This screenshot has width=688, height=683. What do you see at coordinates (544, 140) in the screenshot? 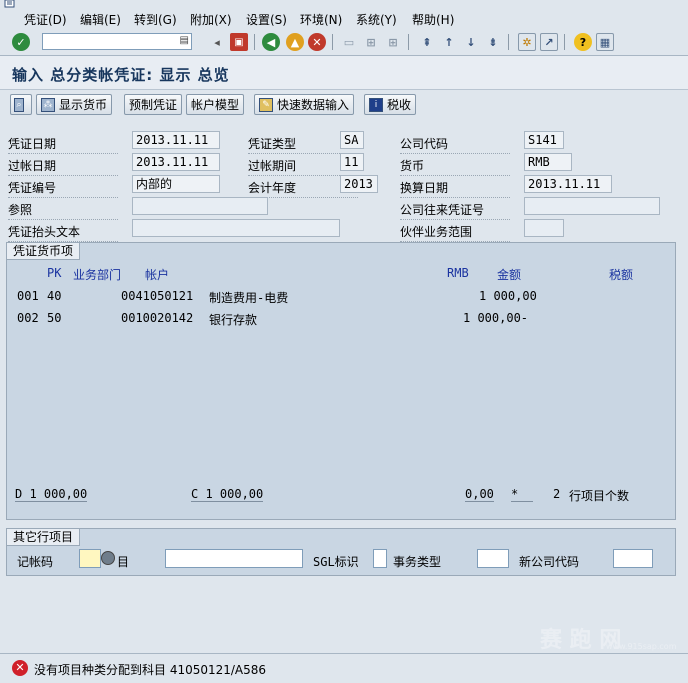
I see `company-code-field: S141` at bounding box center [544, 140].